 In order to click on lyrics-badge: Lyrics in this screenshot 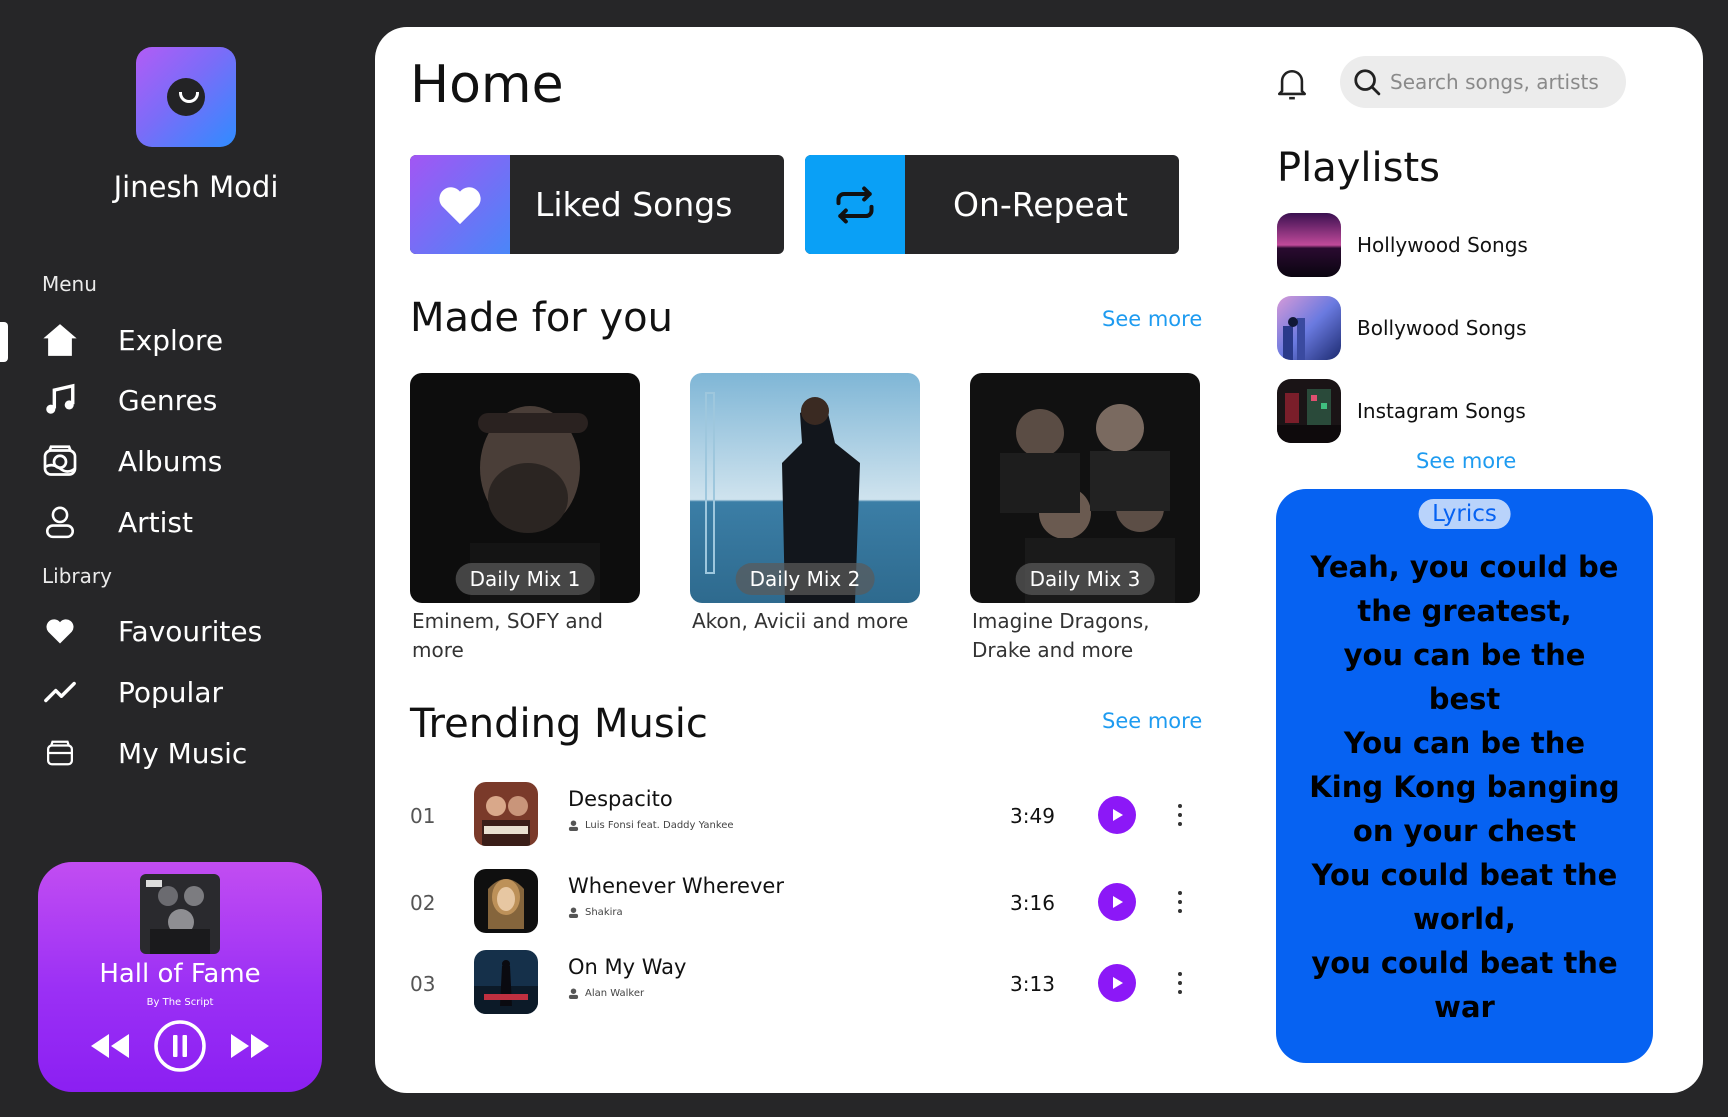, I will do `click(1464, 514)`.